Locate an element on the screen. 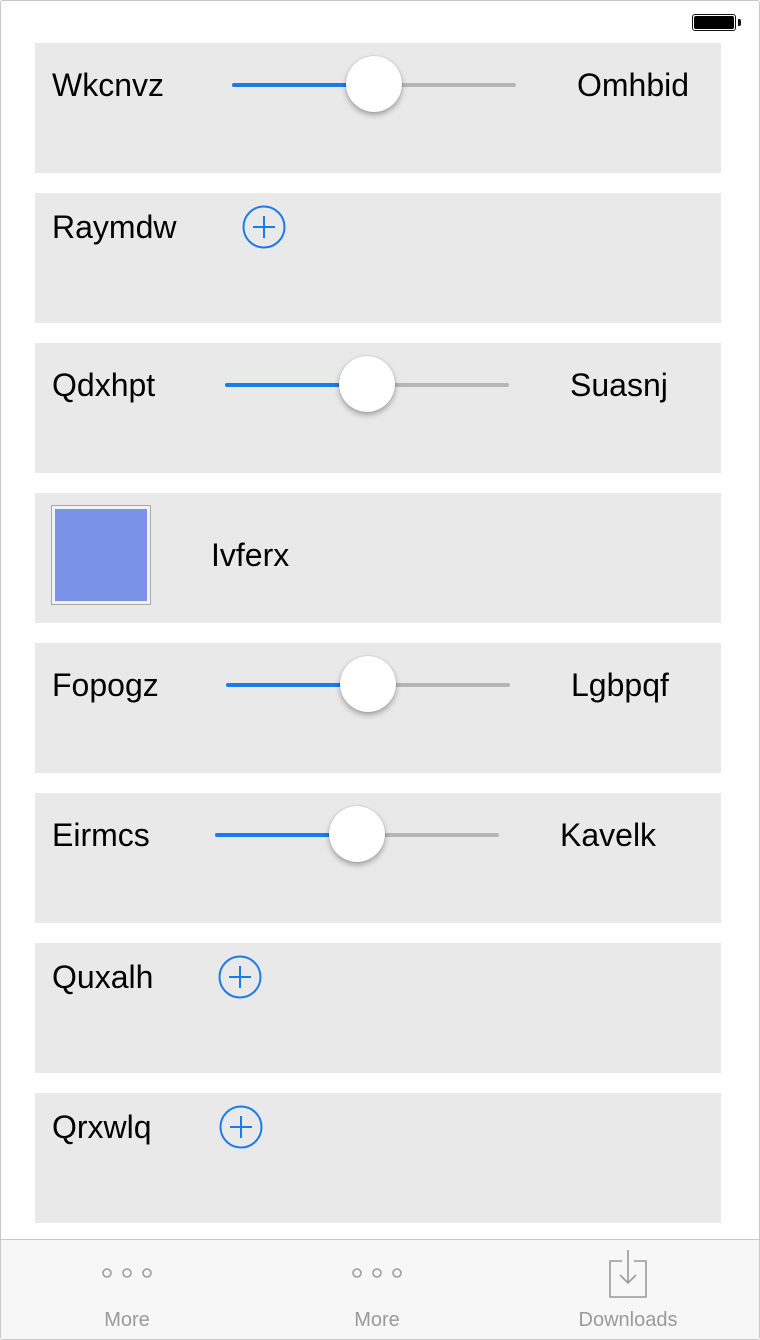 The width and height of the screenshot is (760, 1340). tab-label: Downloads is located at coordinates (628, 1320).